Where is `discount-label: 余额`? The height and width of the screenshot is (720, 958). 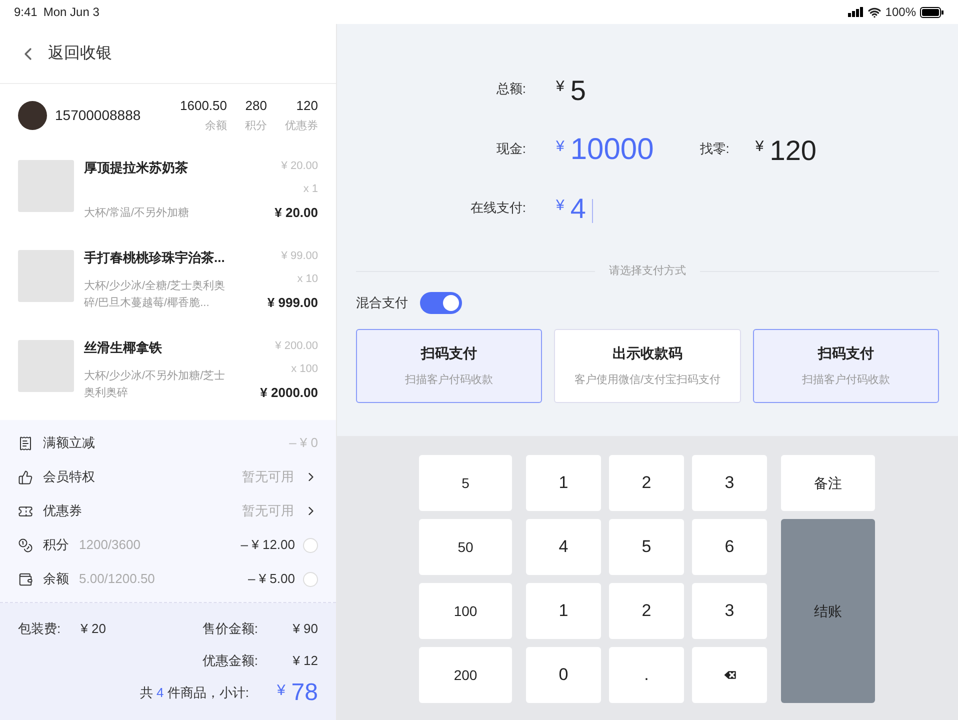
discount-label: 余额 is located at coordinates (56, 579).